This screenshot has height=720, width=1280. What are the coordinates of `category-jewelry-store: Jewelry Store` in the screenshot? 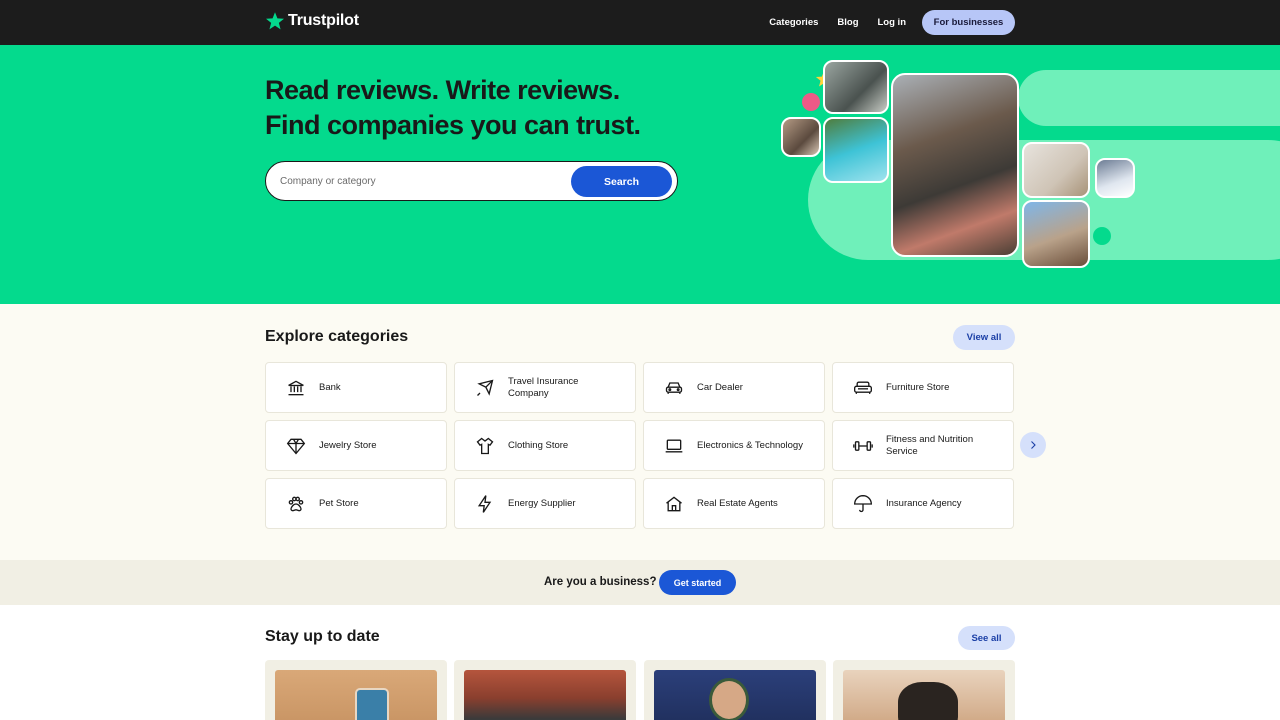 It's located at (356, 445).